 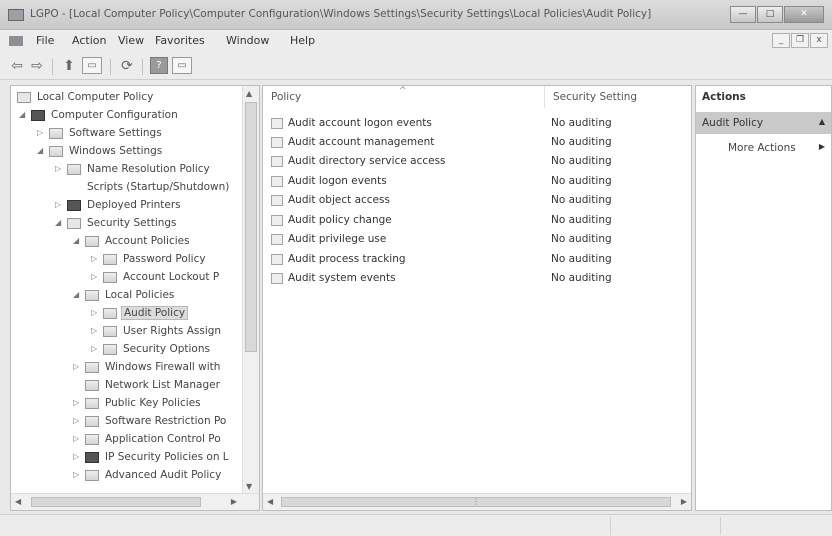 I want to click on table-row: Audit system events No auditing, so click(x=468, y=278).